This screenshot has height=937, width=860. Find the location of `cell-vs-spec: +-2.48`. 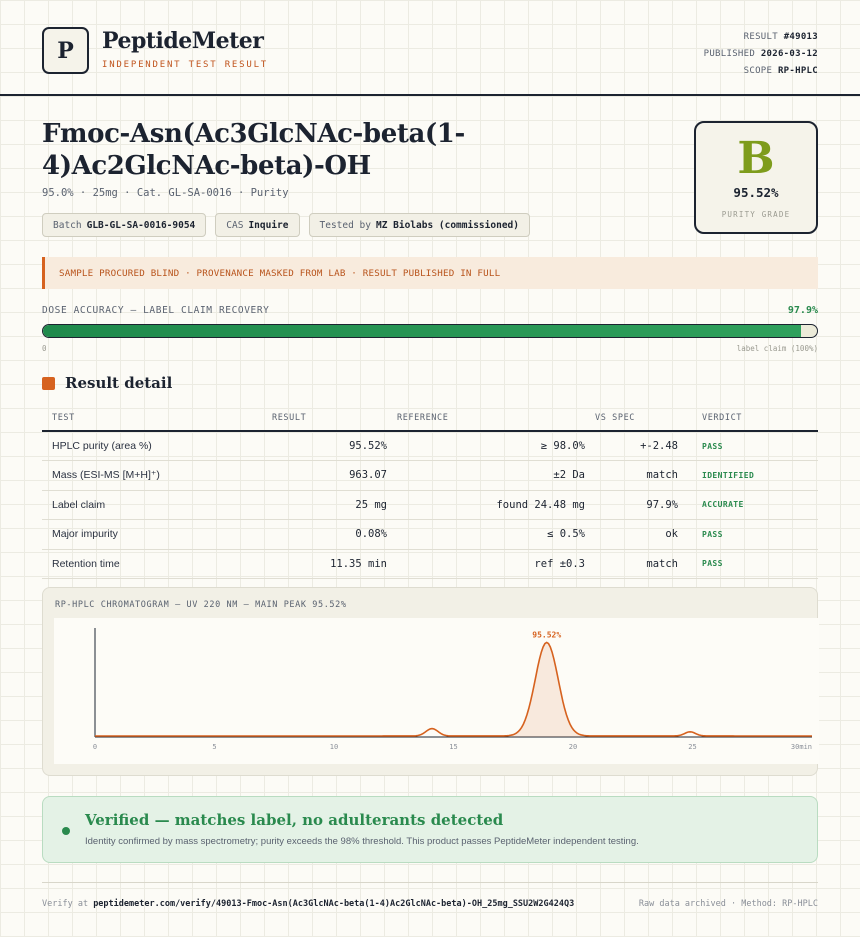

cell-vs-spec: +-2.48 is located at coordinates (641, 446).